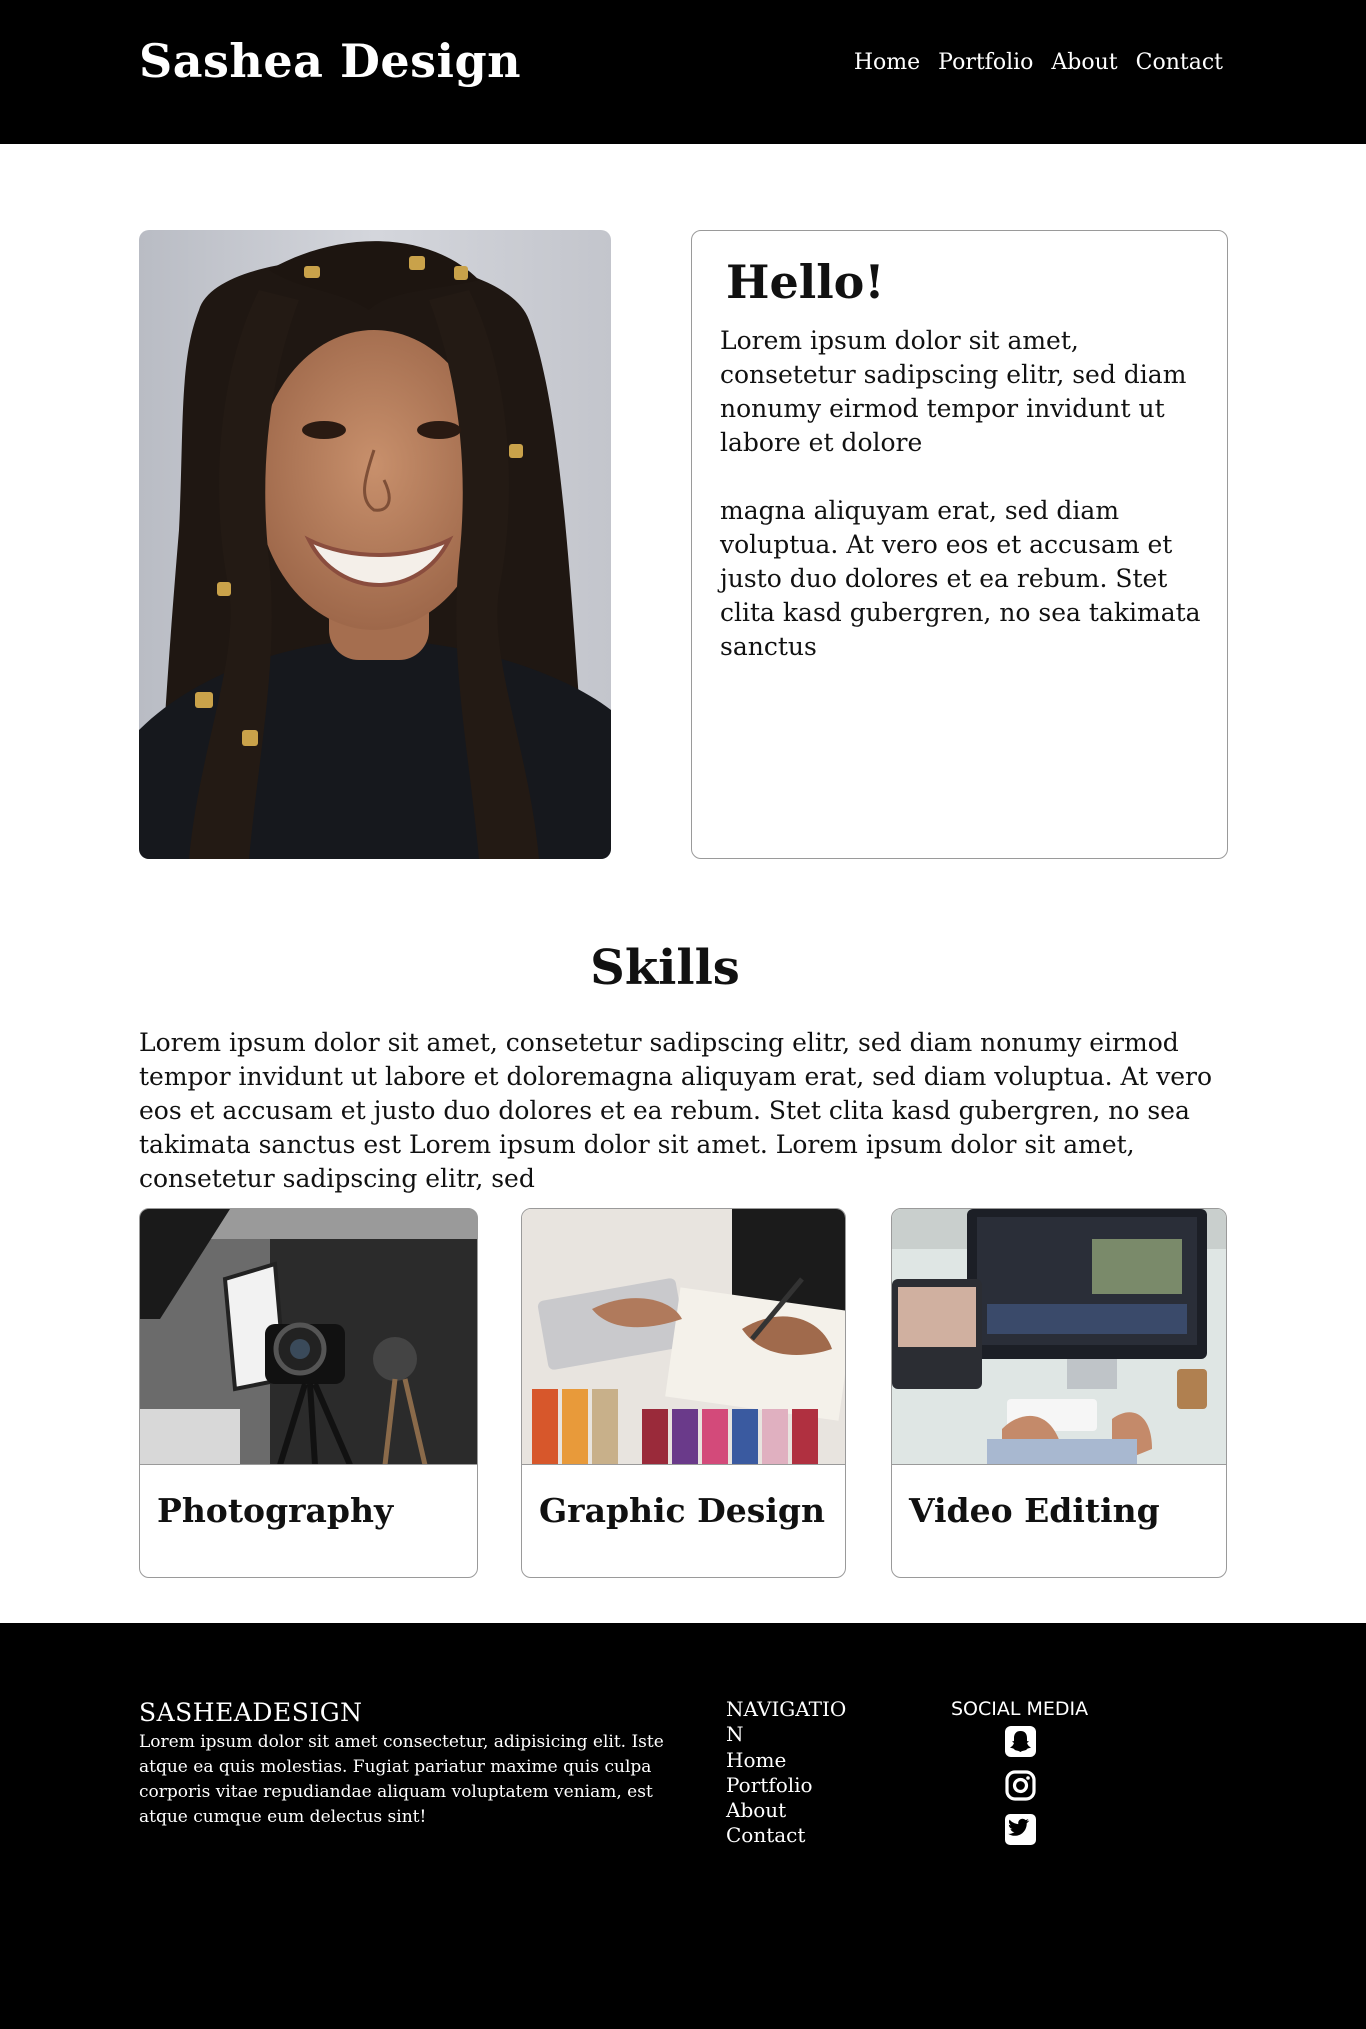 The image size is (1366, 2029). Describe the element at coordinates (1020, 1709) in the screenshot. I see `footer-social-title: SOCIAL MEDIA` at that location.